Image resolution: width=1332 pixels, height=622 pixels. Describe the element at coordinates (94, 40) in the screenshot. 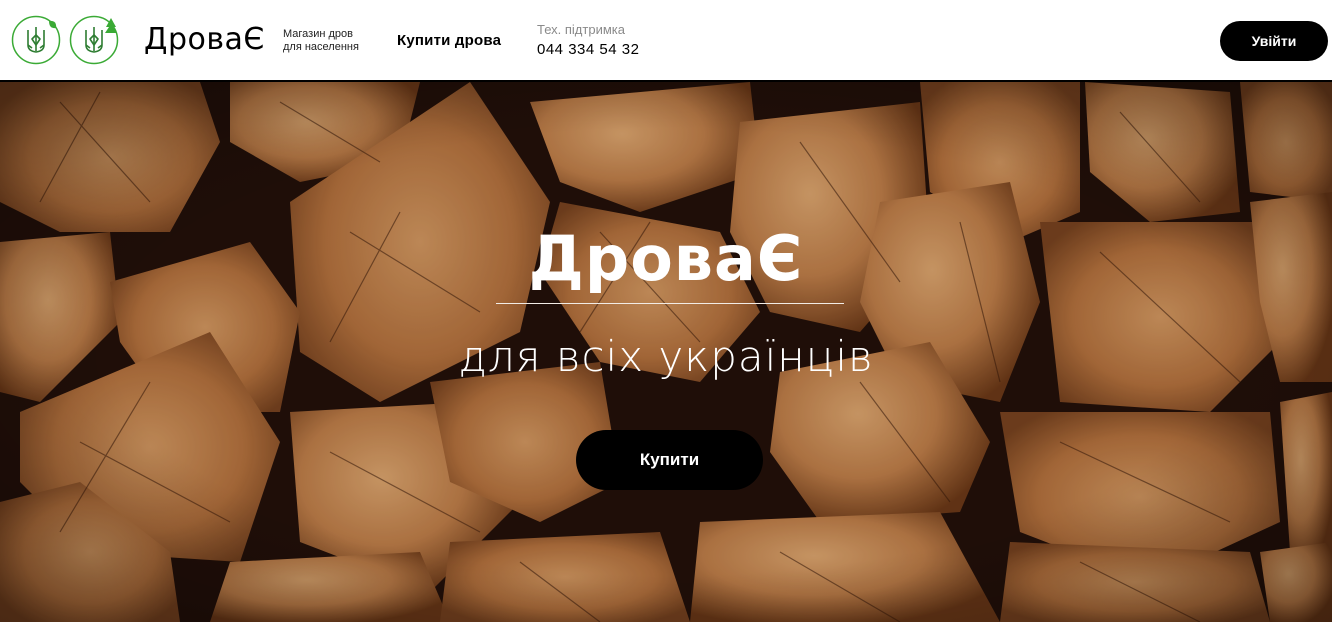

I see `trident-tree-icon` at that location.